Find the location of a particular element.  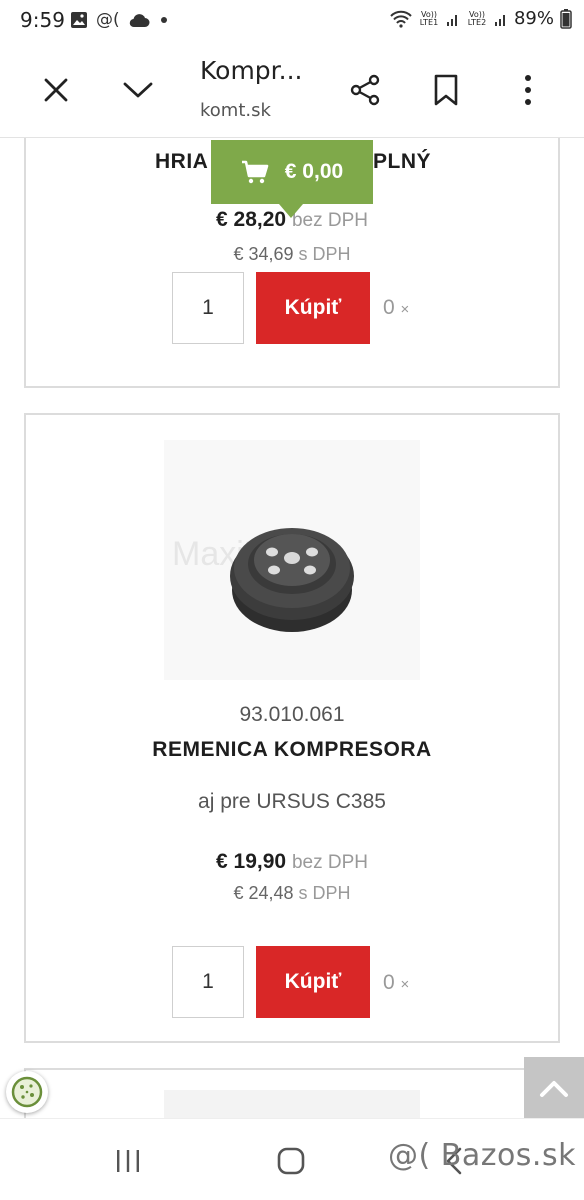

network1-label: Vo)) LTE1 is located at coordinates (429, 18).